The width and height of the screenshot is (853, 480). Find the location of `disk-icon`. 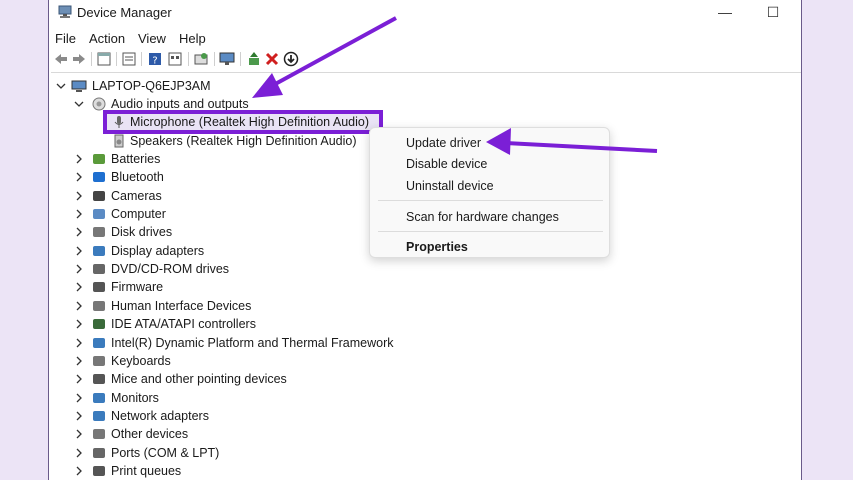

disk-icon is located at coordinates (99, 232).